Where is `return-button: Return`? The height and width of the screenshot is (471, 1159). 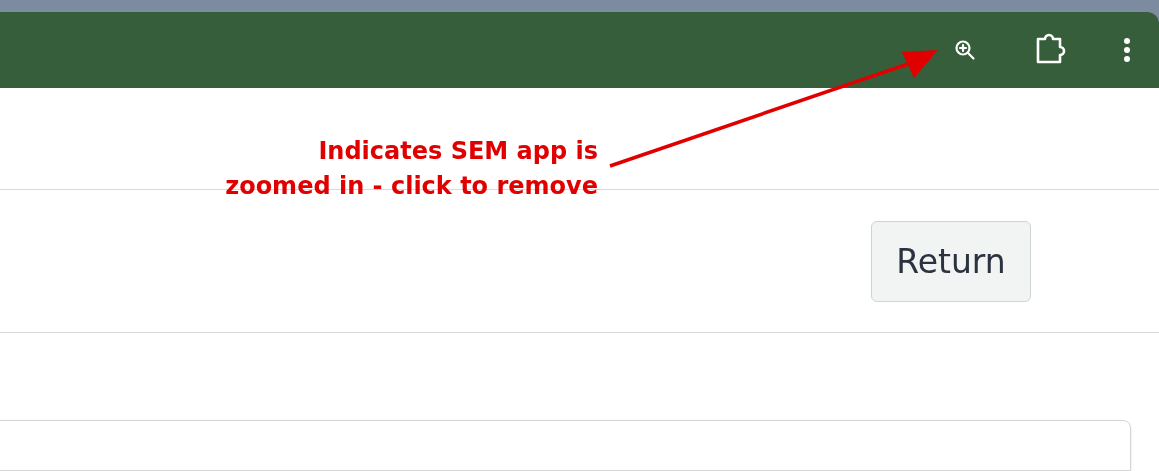
return-button: Return is located at coordinates (951, 261).